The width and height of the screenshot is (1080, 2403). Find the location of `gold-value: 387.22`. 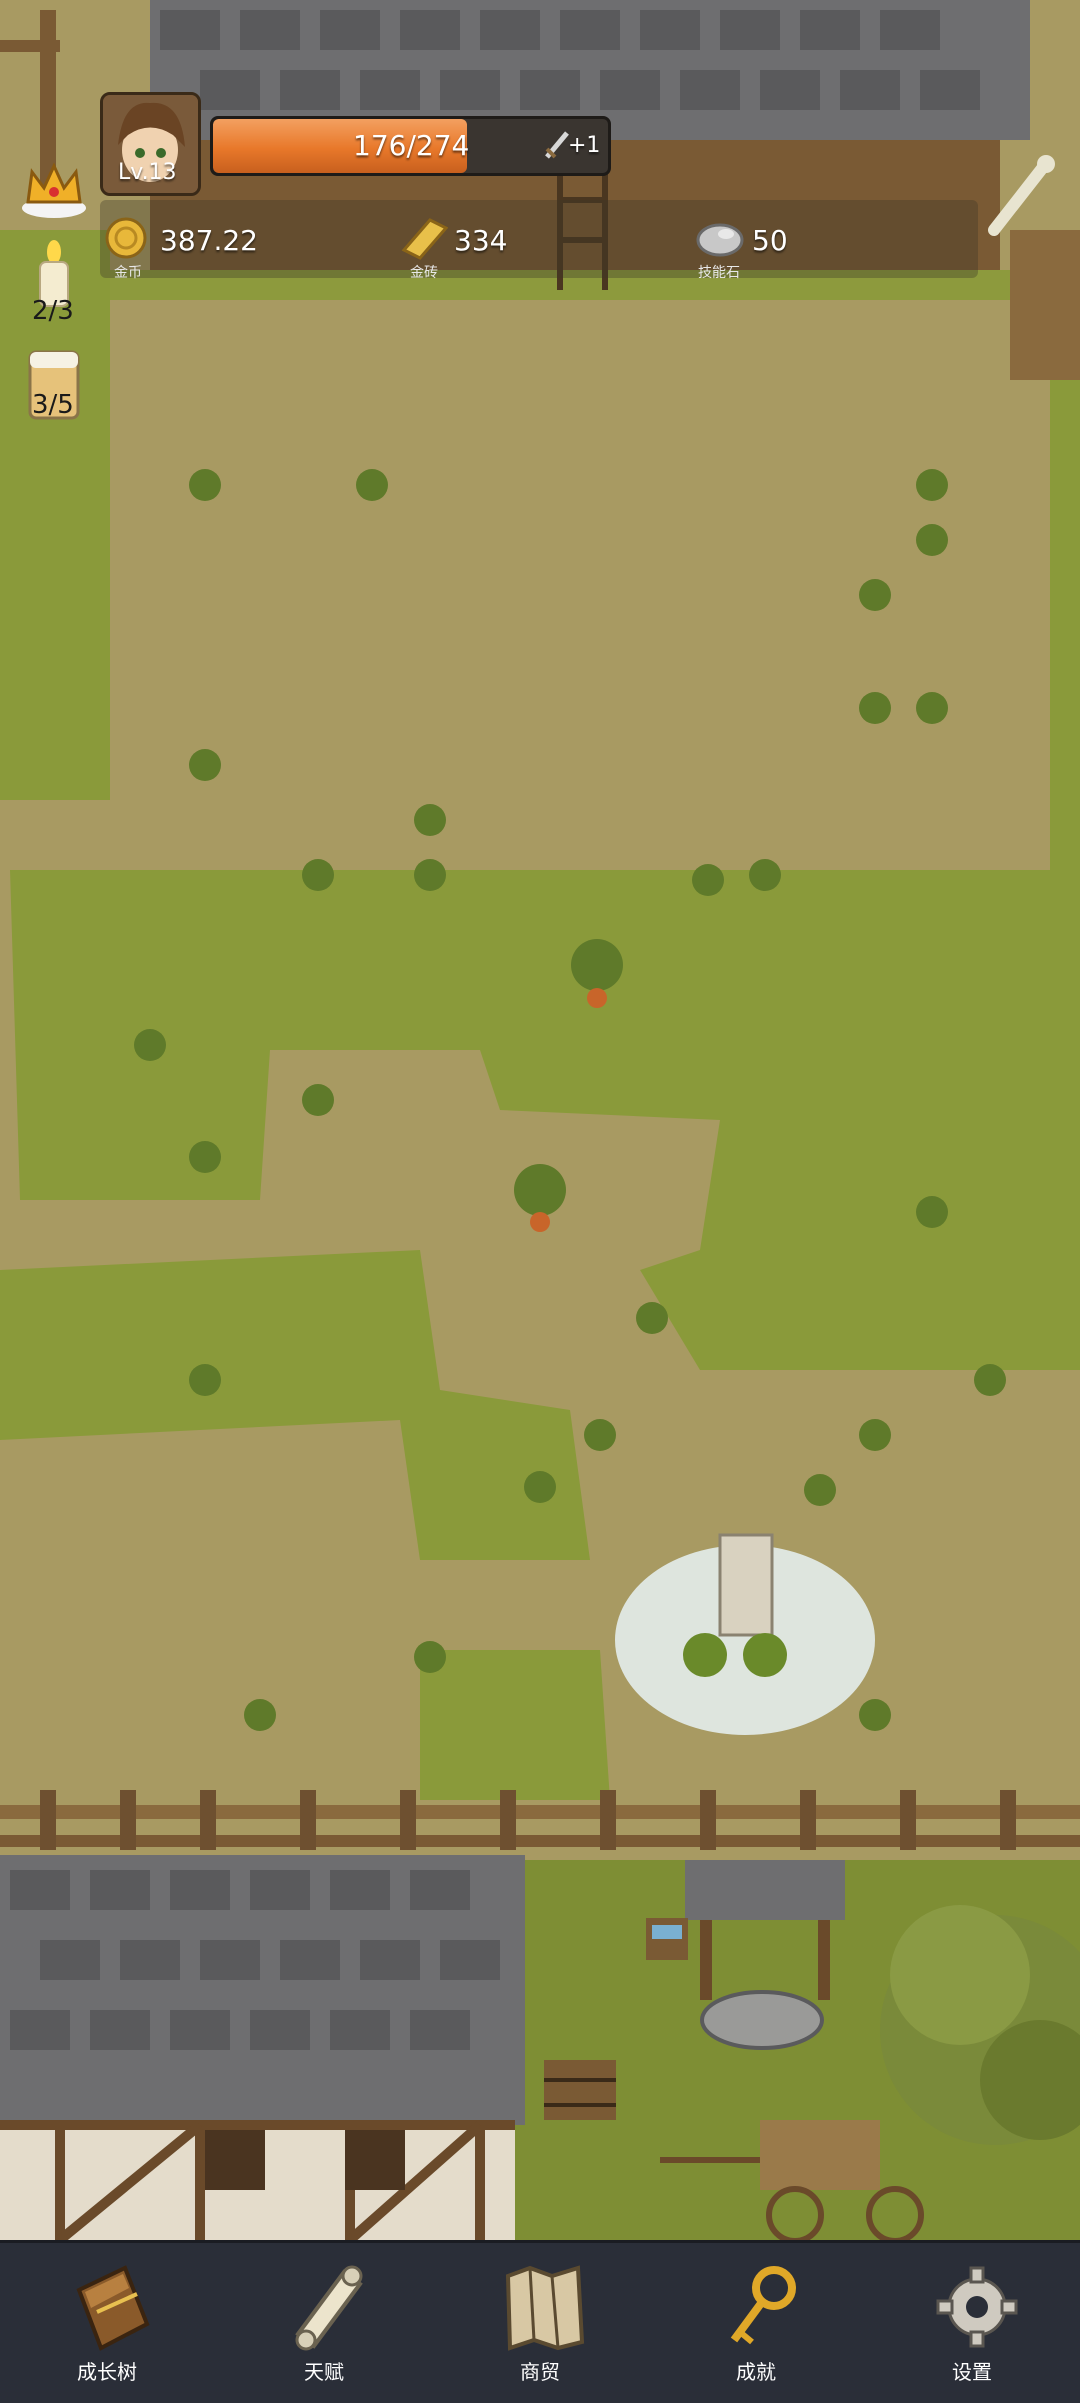

gold-value: 387.22 is located at coordinates (209, 240).